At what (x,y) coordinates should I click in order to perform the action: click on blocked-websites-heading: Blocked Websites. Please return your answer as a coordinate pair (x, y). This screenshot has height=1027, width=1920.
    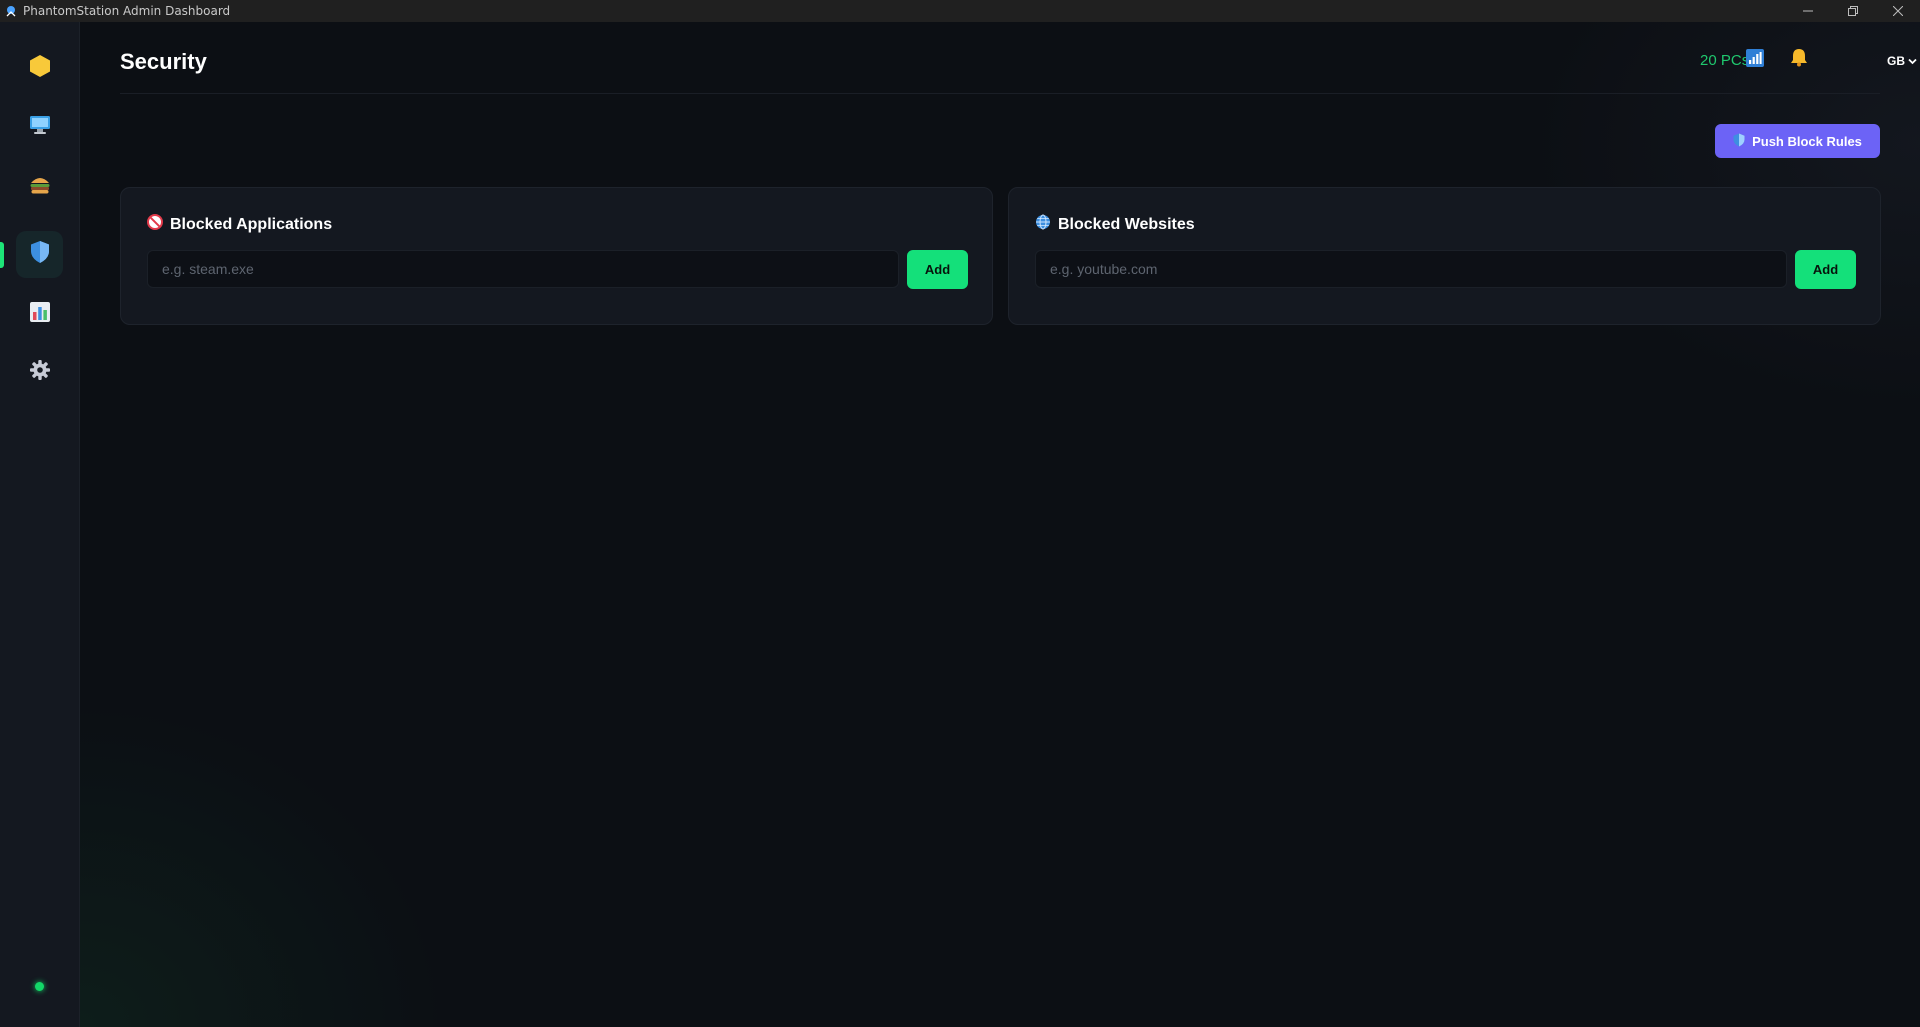
    Looking at the image, I should click on (1115, 224).